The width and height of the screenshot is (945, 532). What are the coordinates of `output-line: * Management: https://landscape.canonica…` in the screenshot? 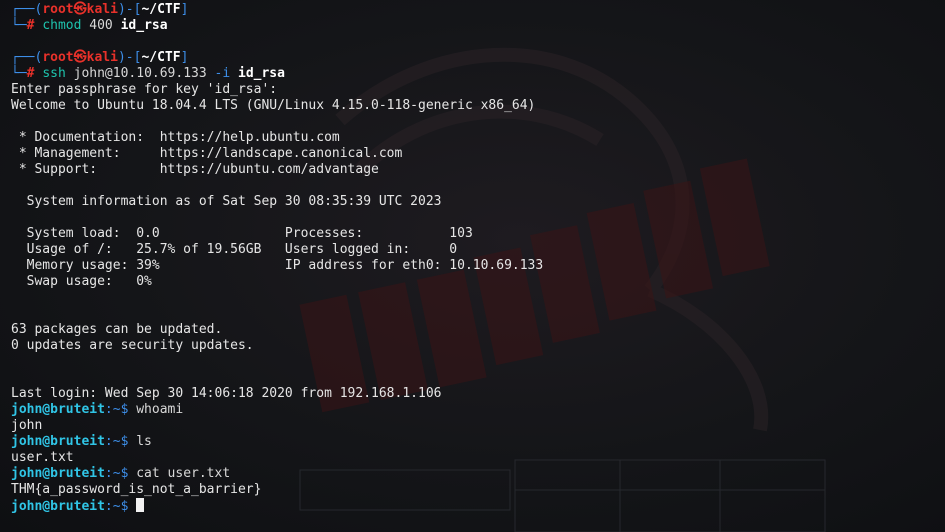 It's located at (207, 153).